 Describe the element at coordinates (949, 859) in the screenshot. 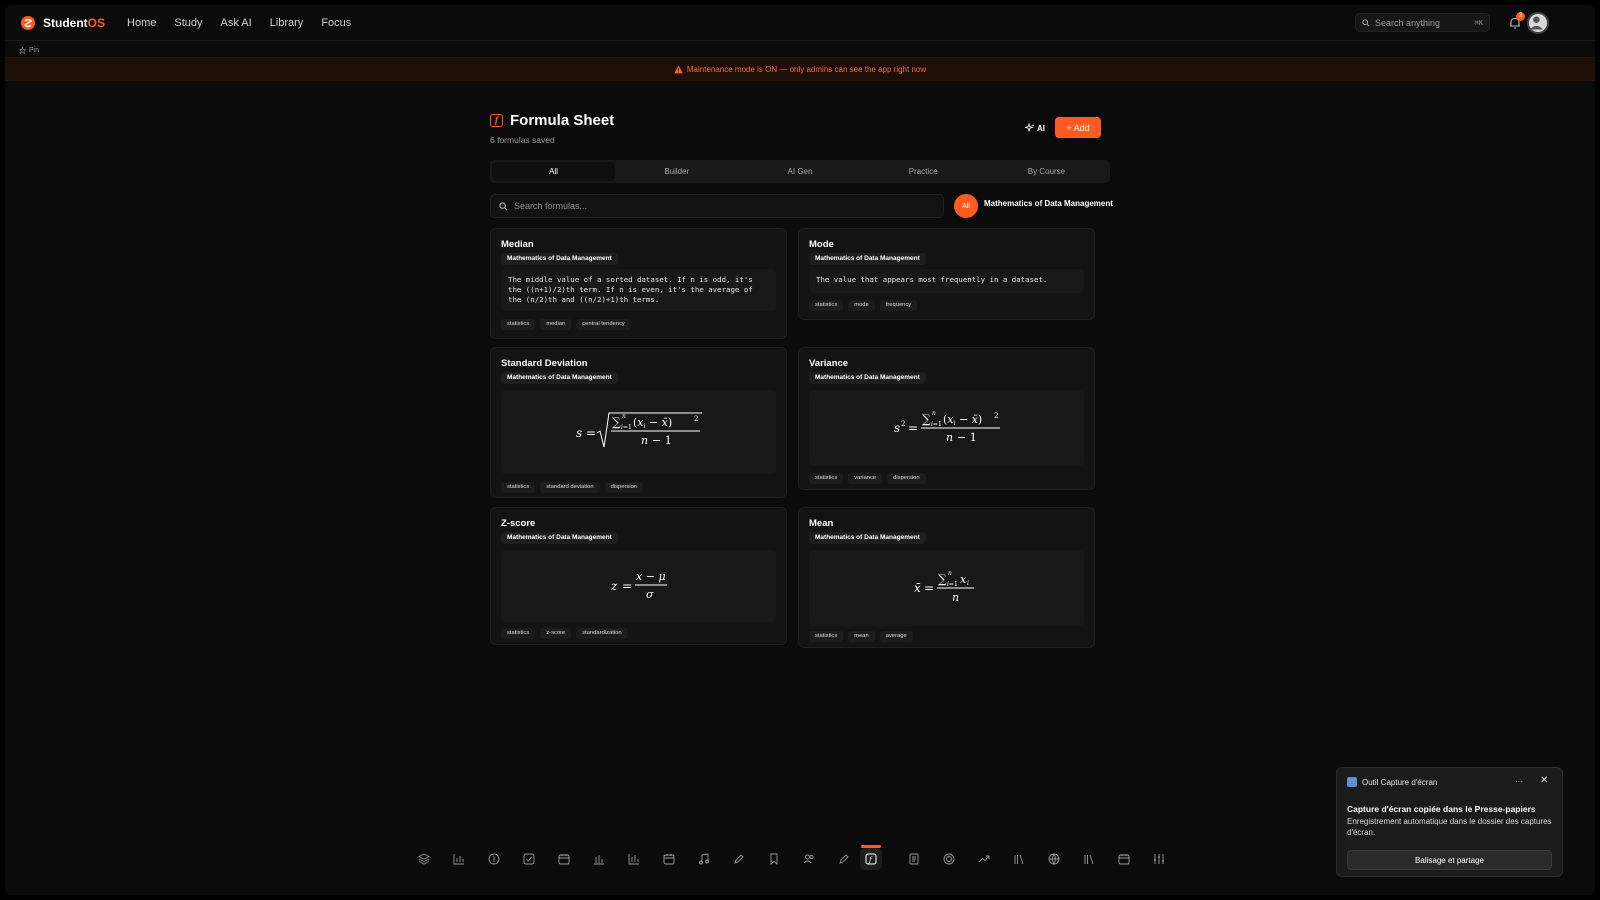

I see `target-icon` at that location.